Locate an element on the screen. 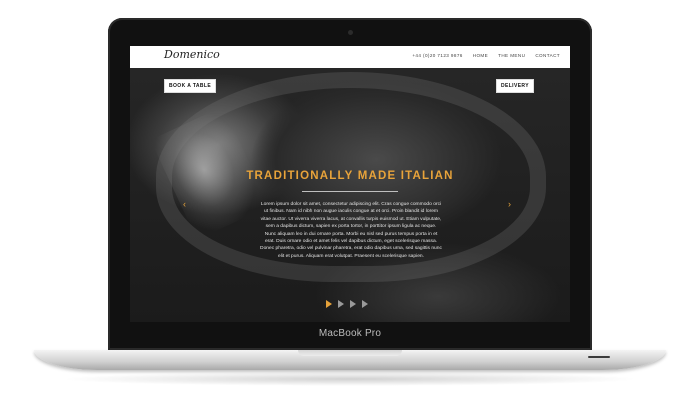  slider-prev-arrow-icon: ‹ is located at coordinates (184, 204).